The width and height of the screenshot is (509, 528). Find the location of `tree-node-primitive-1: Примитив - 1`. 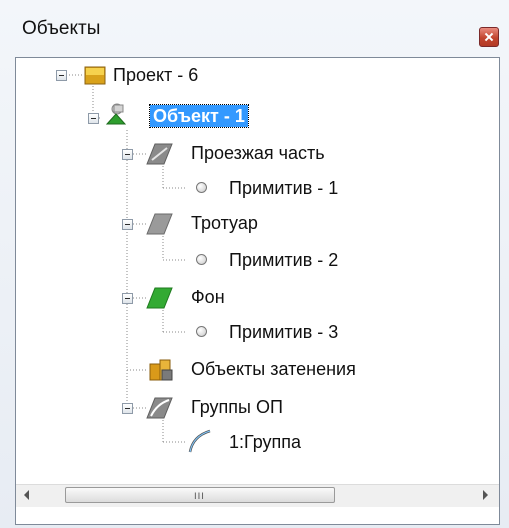

tree-node-primitive-1: Примитив - 1 is located at coordinates (283, 188).